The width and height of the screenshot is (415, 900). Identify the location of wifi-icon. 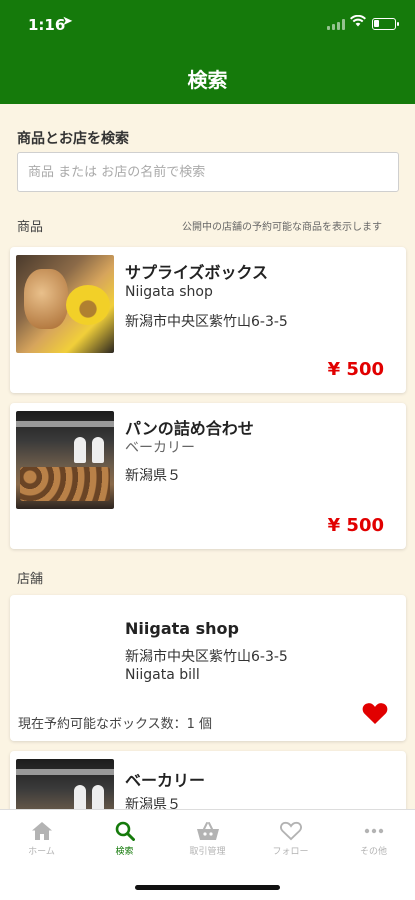
(358, 22).